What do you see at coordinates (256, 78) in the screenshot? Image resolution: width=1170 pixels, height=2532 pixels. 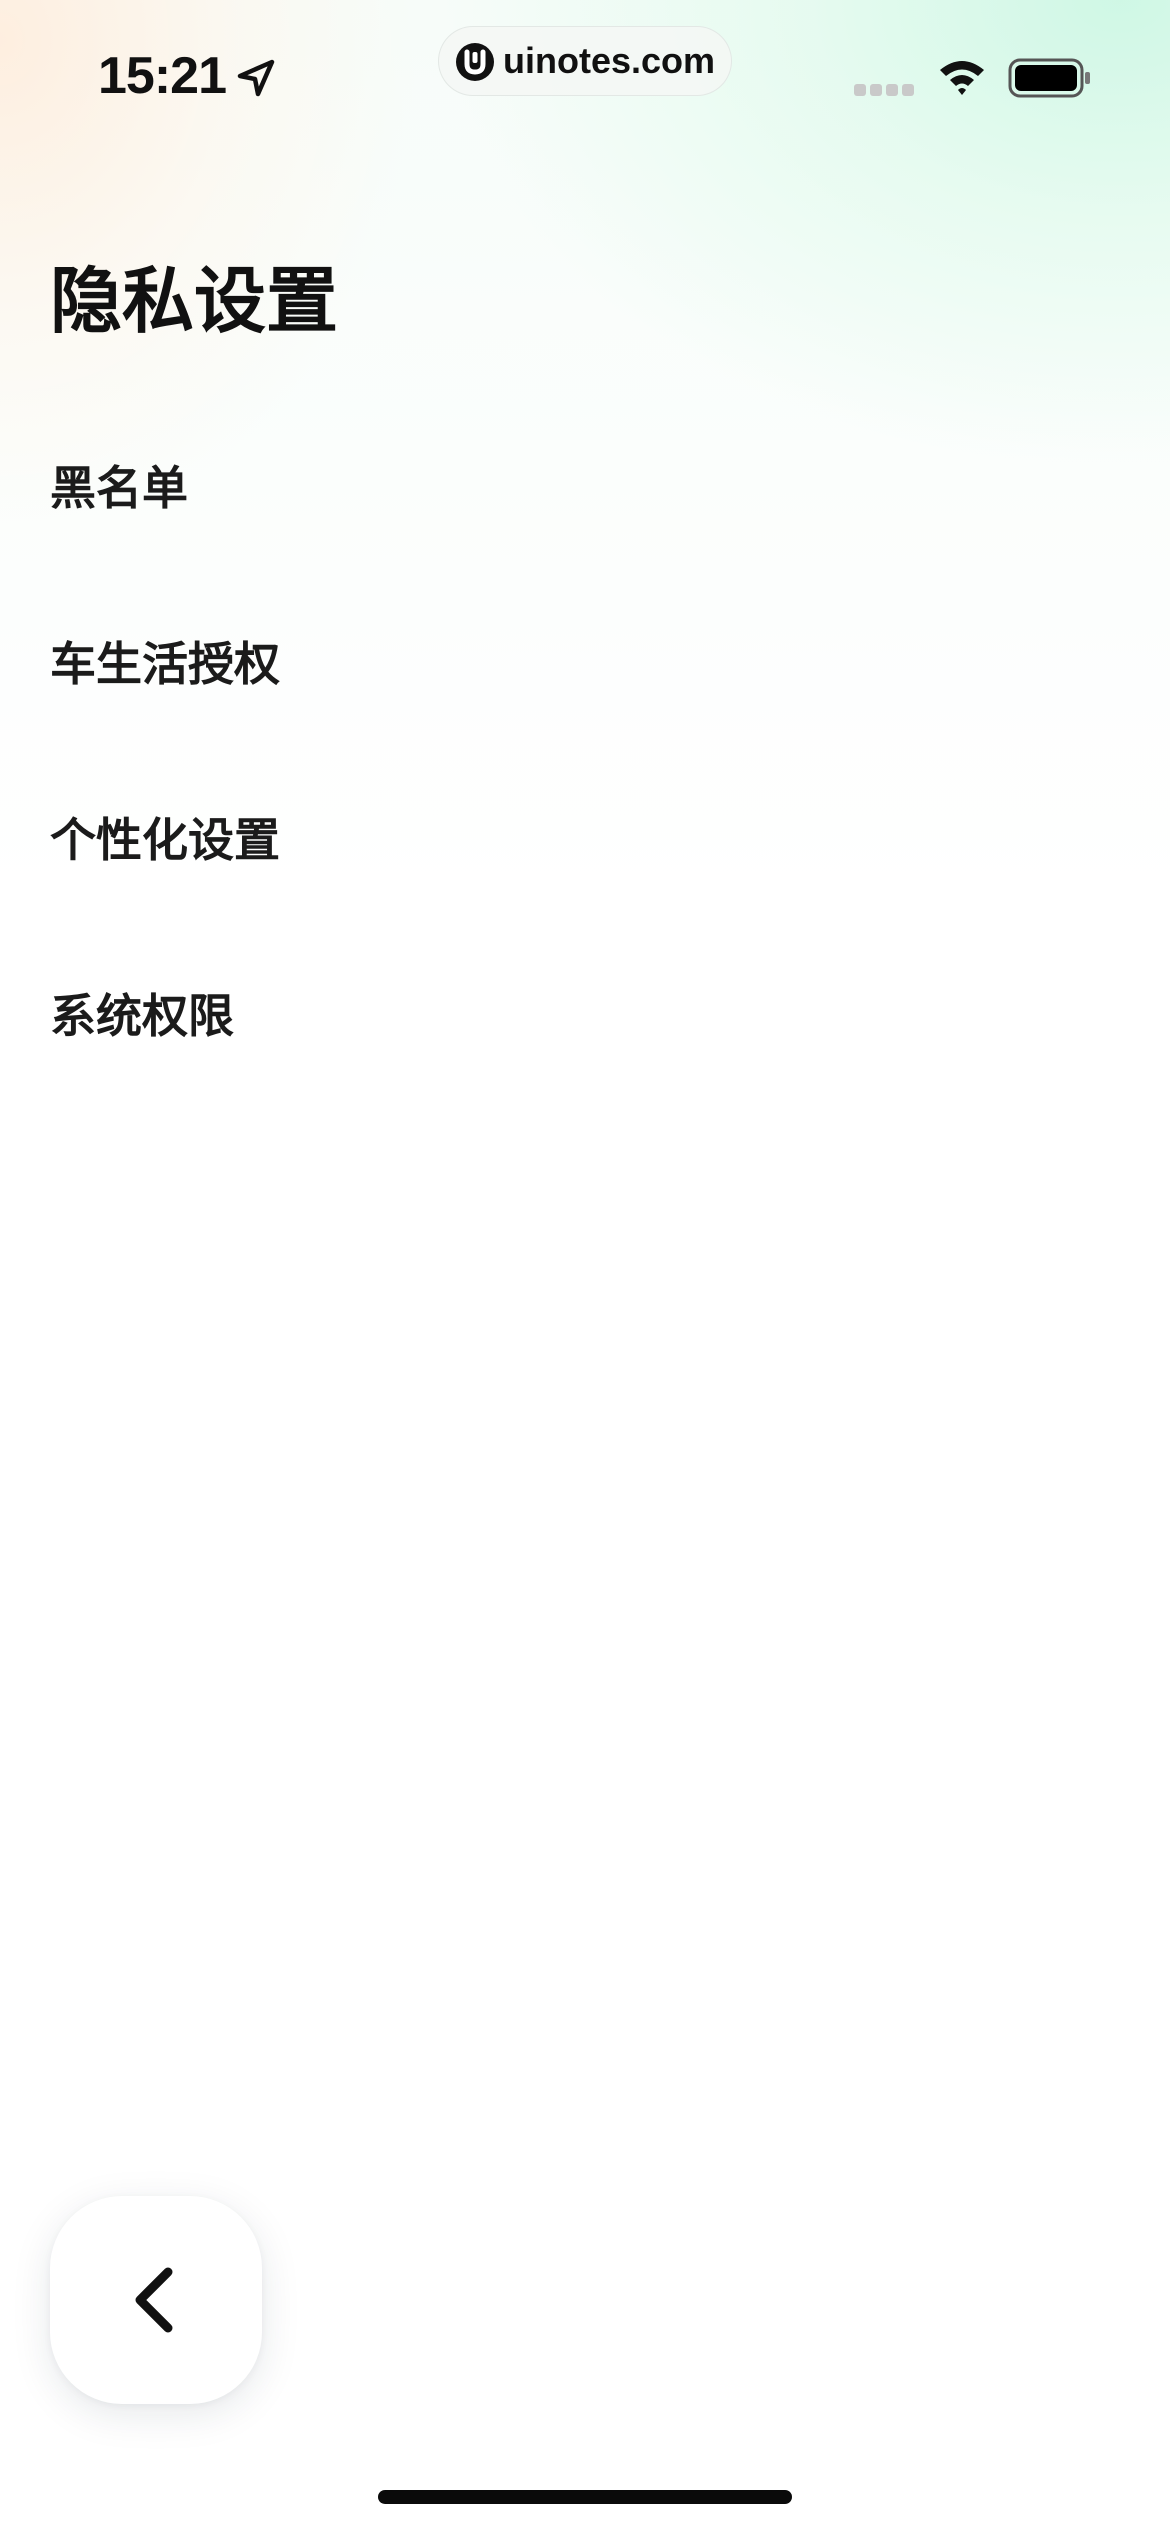 I see `location-arrow-icon` at bounding box center [256, 78].